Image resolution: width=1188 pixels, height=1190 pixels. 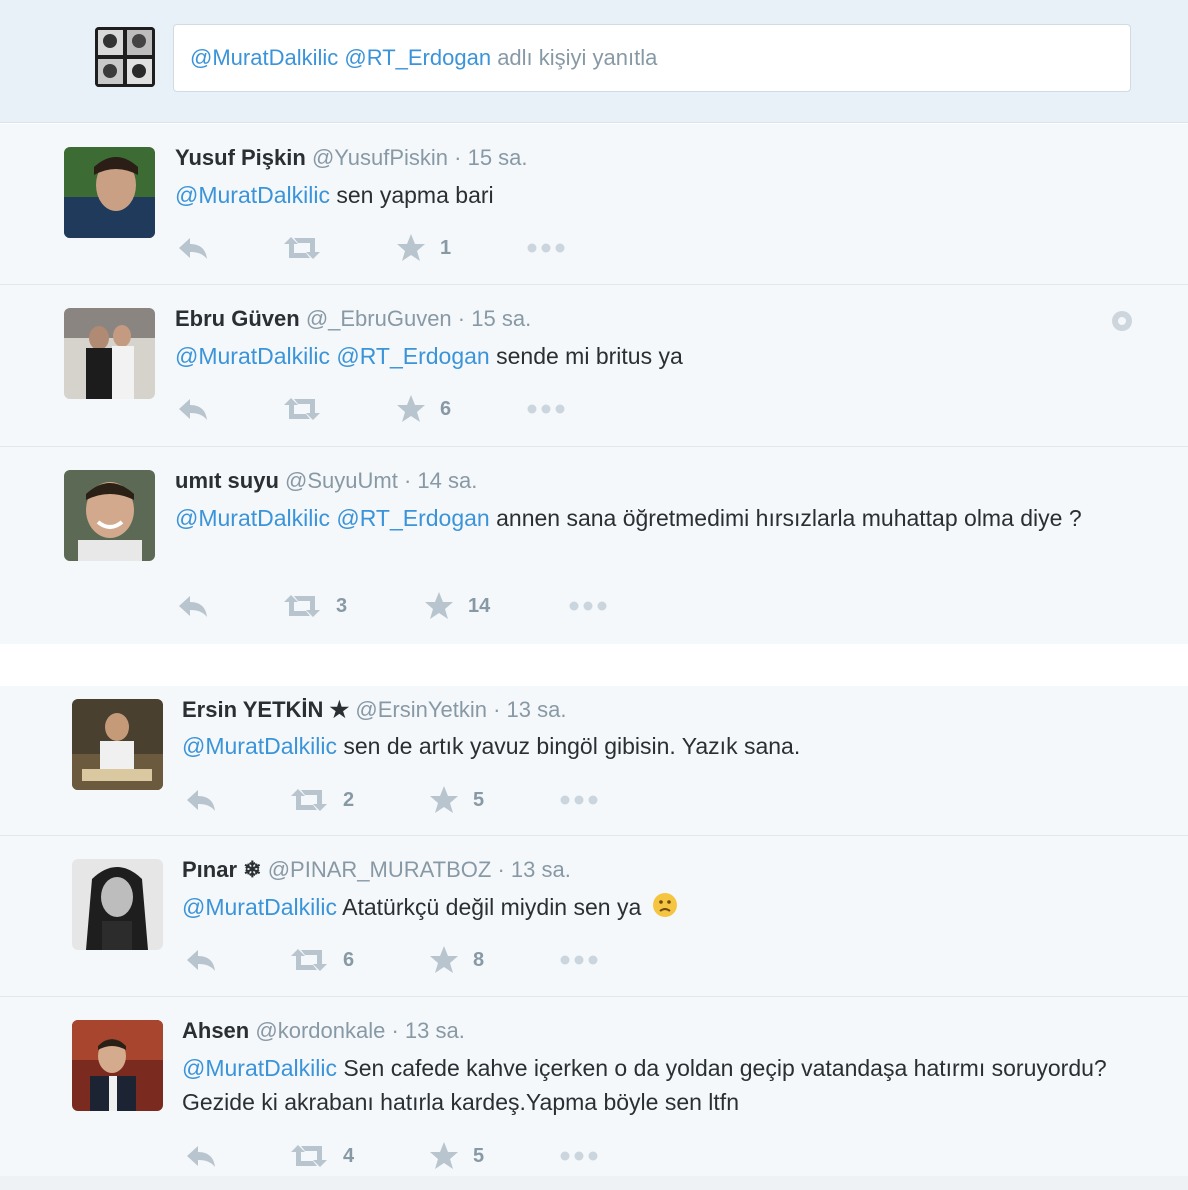 I want to click on gear-icon, so click(x=1122, y=321).